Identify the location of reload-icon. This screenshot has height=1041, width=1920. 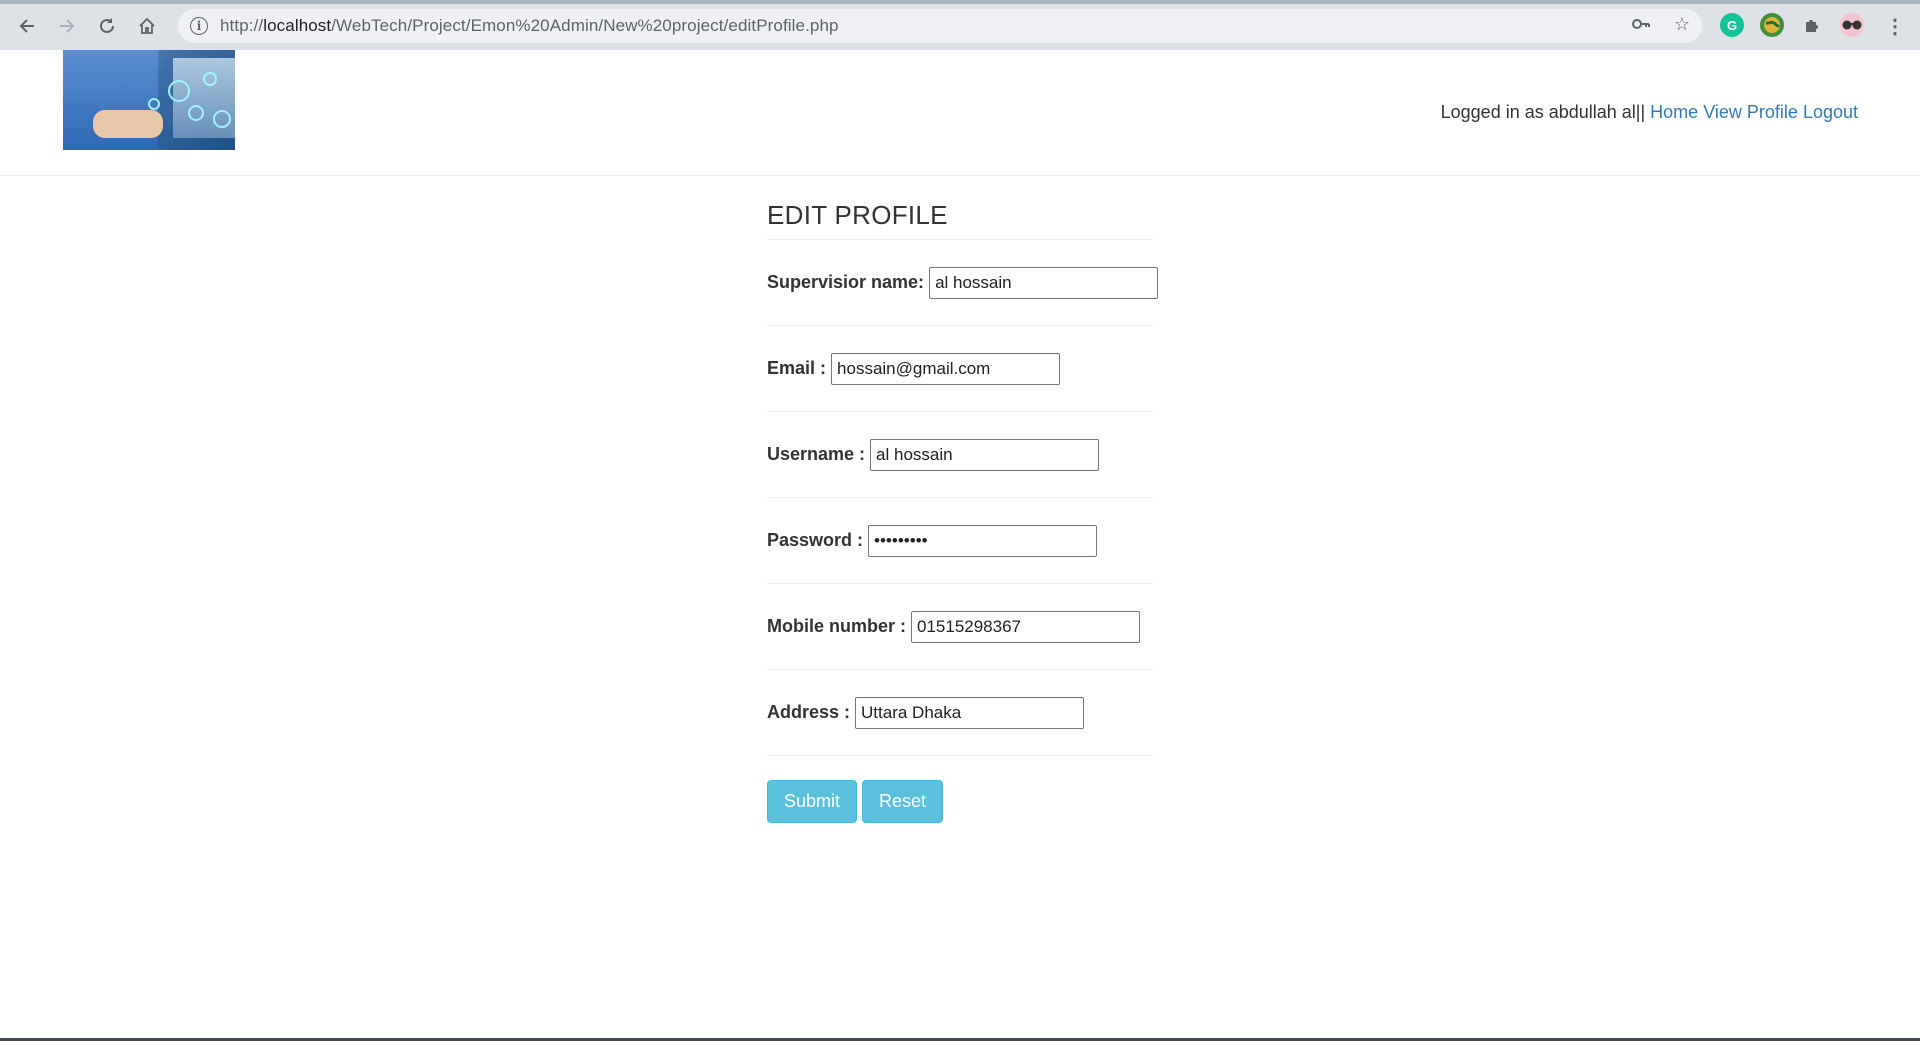
(107, 26).